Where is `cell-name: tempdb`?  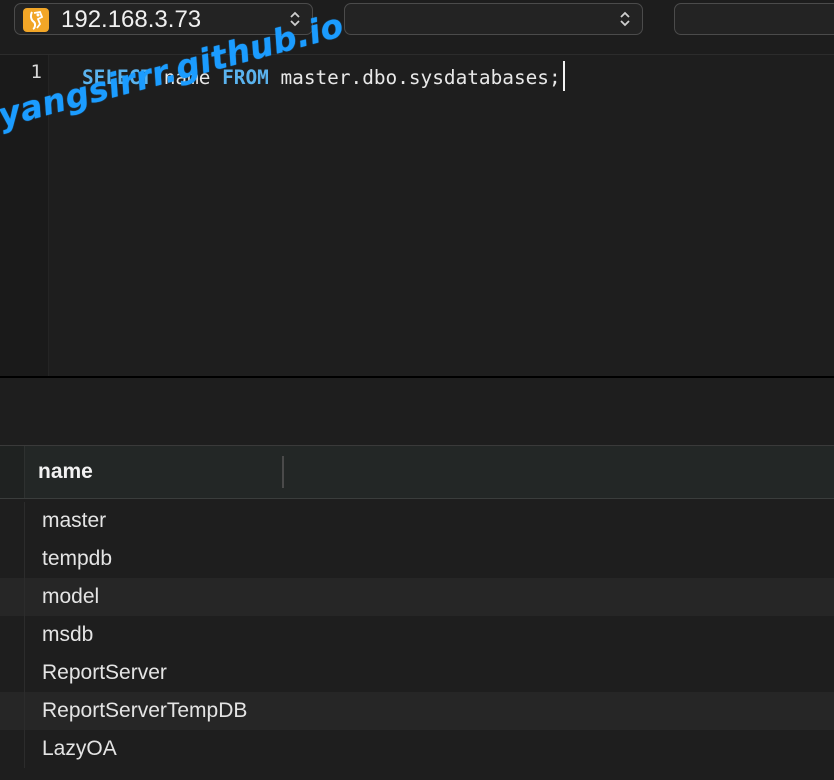 cell-name: tempdb is located at coordinates (77, 559).